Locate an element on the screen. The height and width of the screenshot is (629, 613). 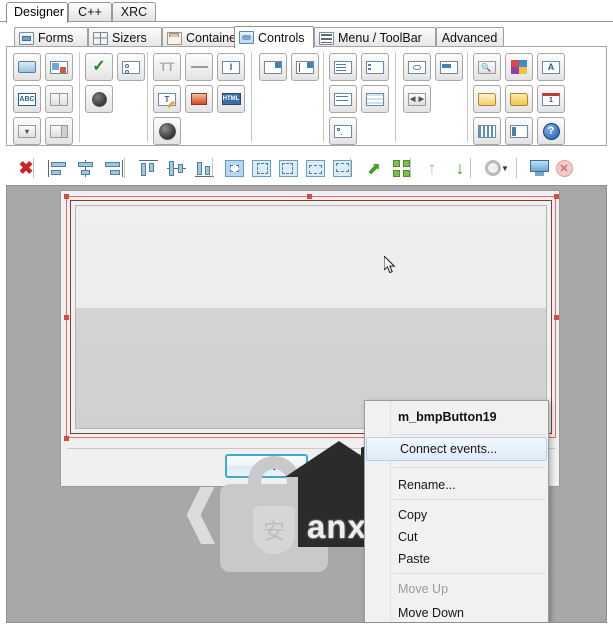
controls-icon is located at coordinates (246, 37).